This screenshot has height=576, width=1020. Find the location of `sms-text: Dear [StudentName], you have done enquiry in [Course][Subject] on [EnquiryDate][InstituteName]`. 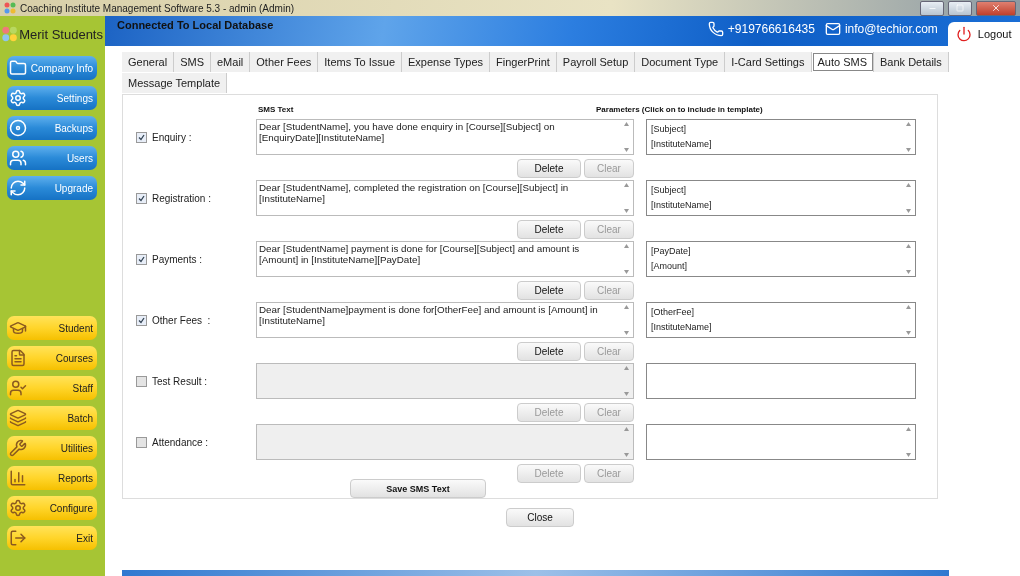

sms-text: Dear [StudentName], you have done enquiry in [Course][Subject] on [EnquiryDate][InstituteName] is located at coordinates (407, 132).